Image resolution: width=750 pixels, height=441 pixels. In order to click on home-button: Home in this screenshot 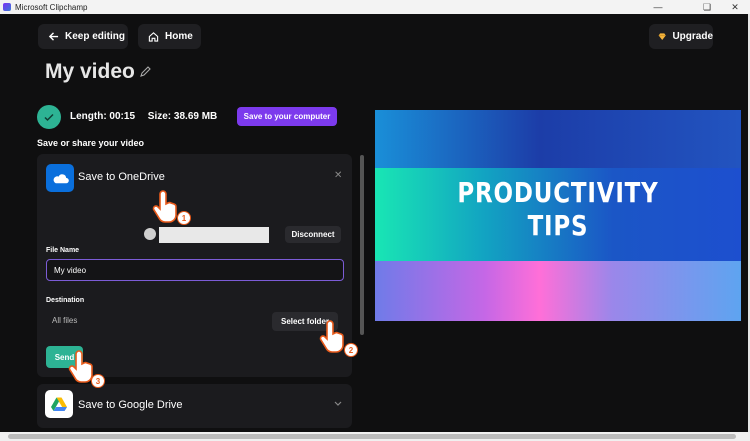, I will do `click(169, 36)`.